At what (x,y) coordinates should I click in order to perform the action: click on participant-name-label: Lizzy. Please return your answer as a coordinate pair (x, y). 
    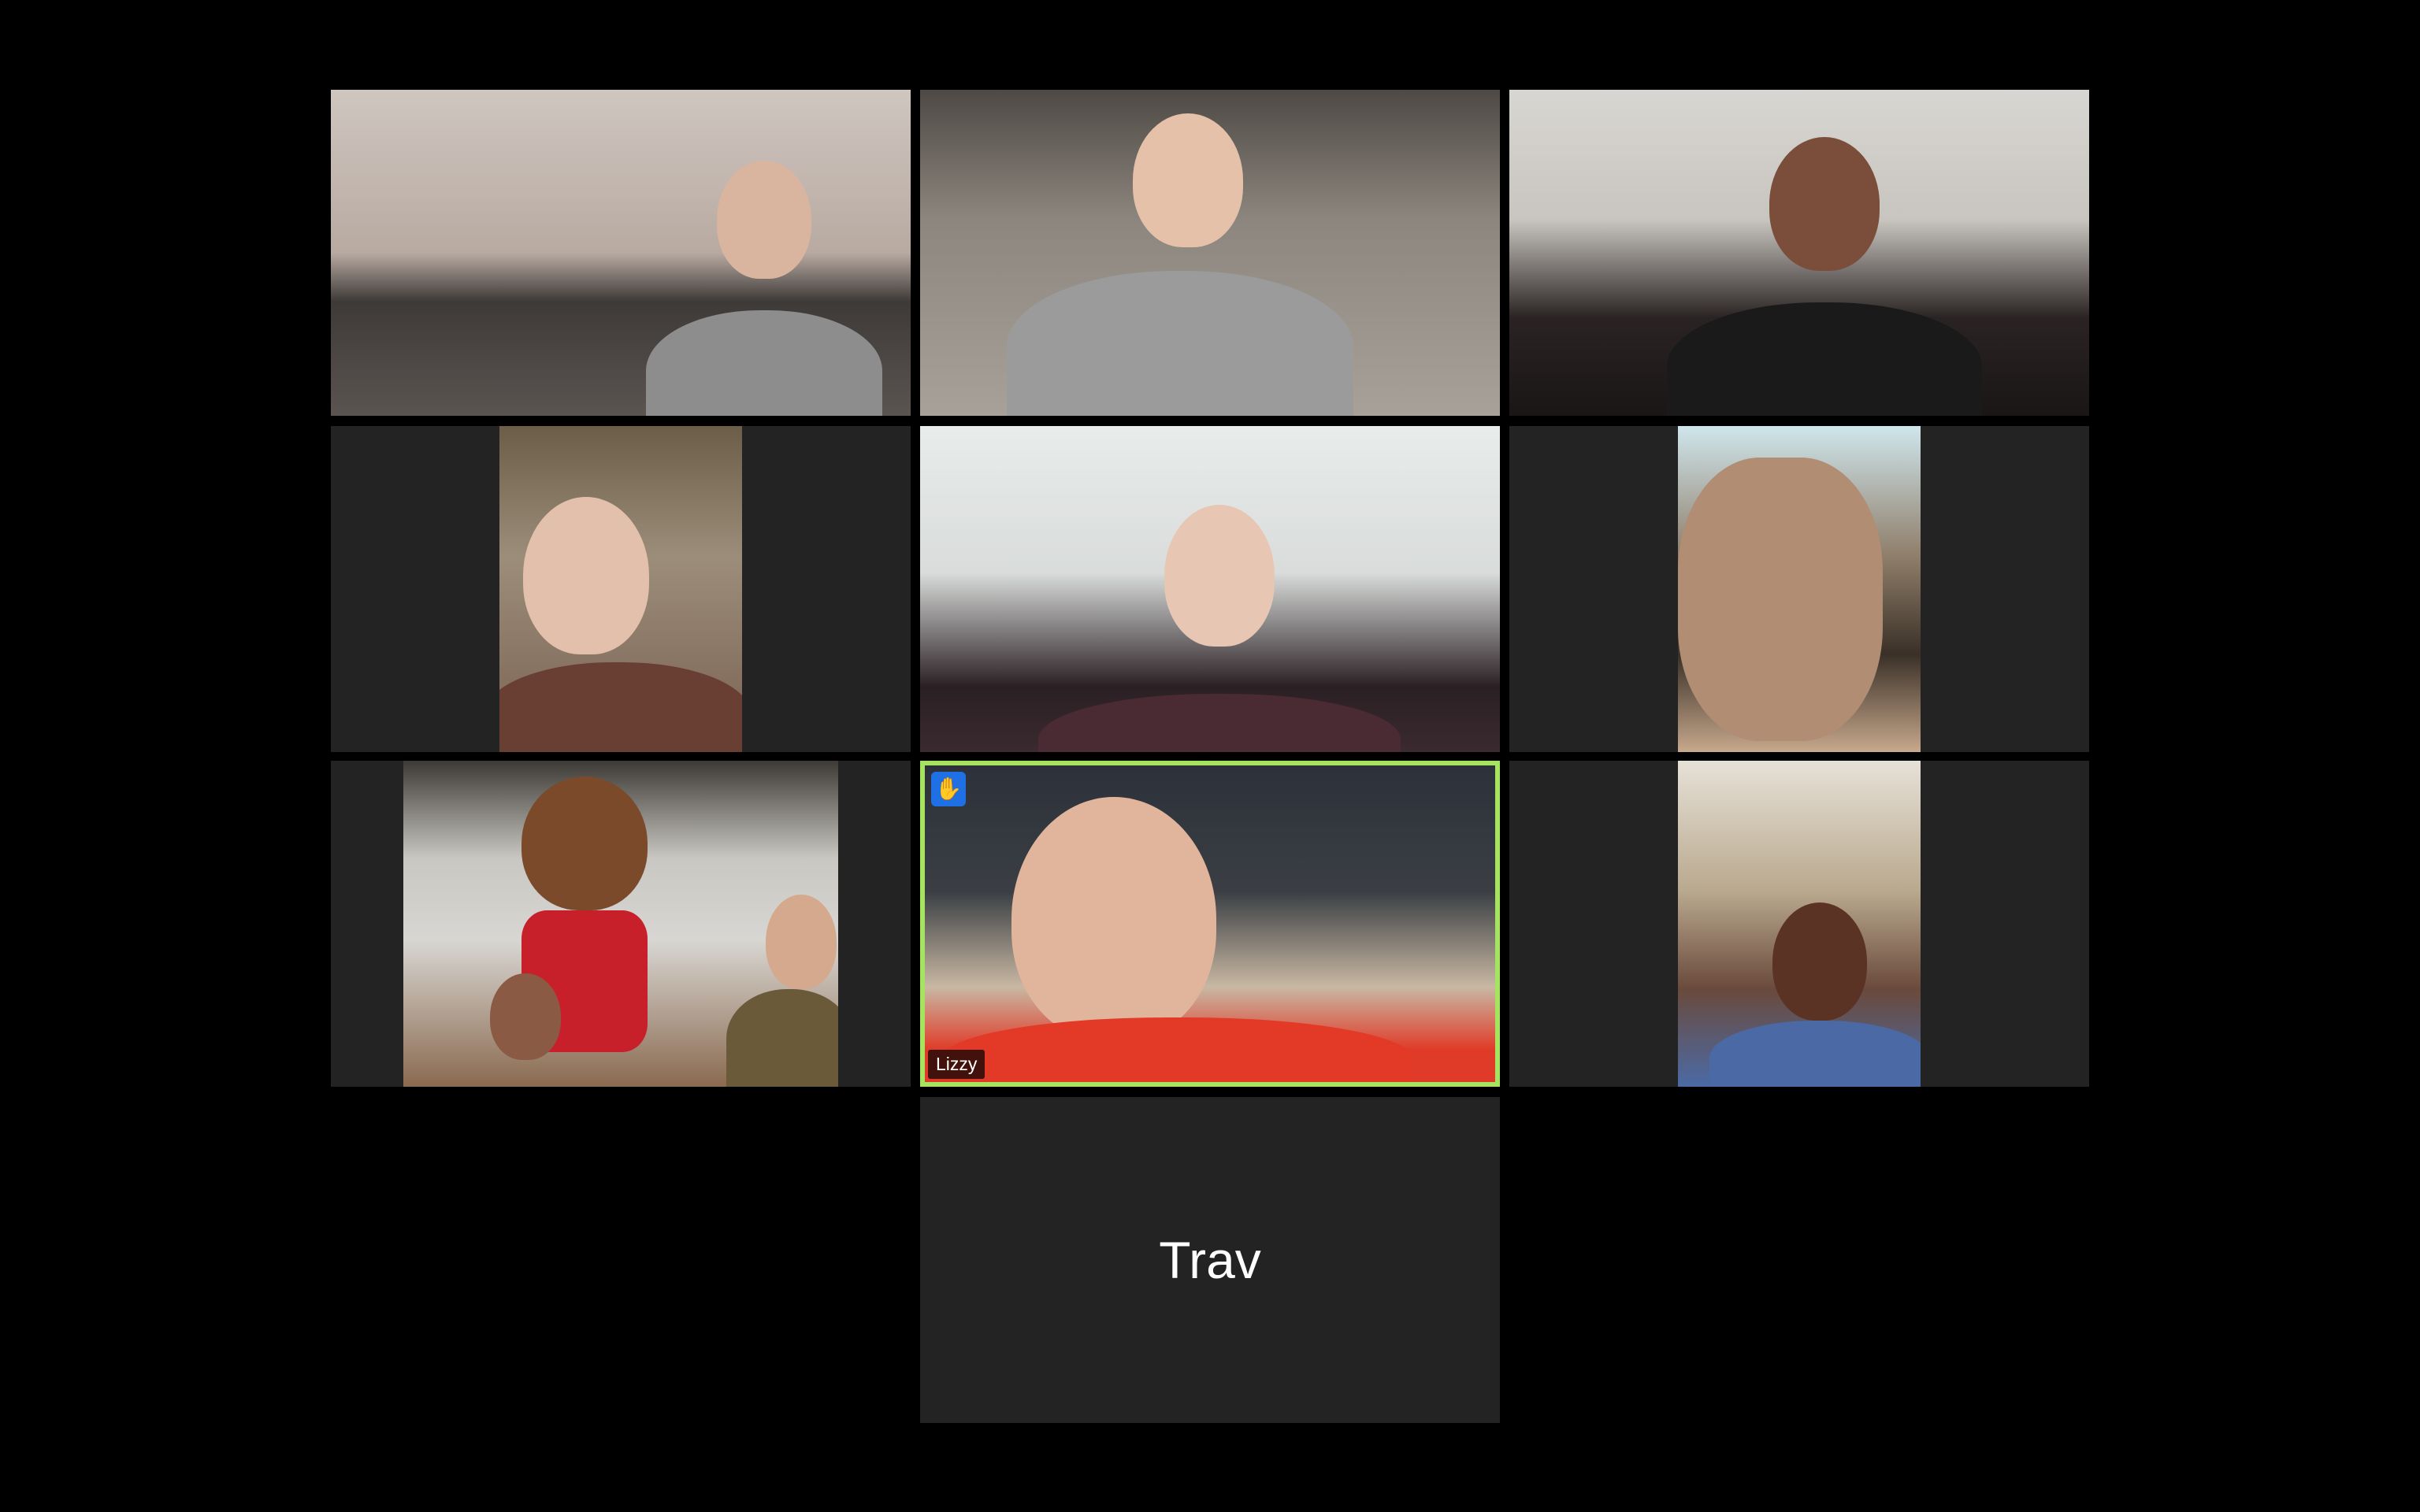
    Looking at the image, I should click on (957, 1064).